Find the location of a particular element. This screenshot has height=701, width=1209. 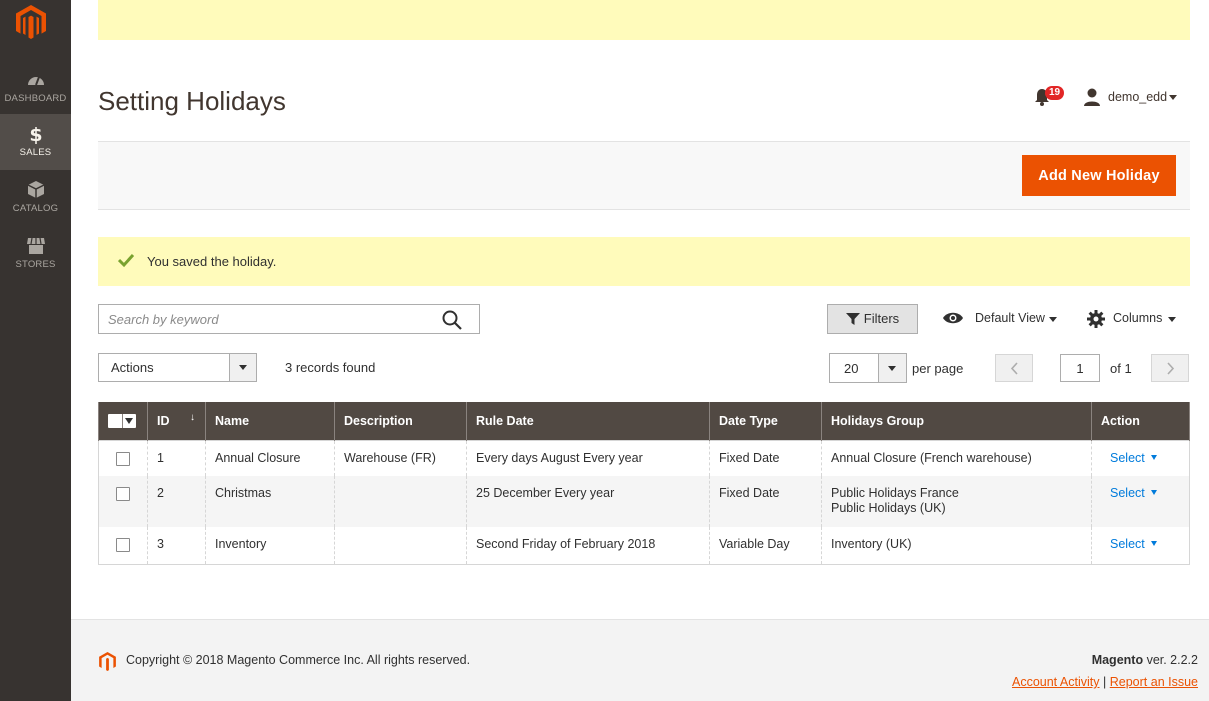

filters-label: Filters is located at coordinates (881, 318).